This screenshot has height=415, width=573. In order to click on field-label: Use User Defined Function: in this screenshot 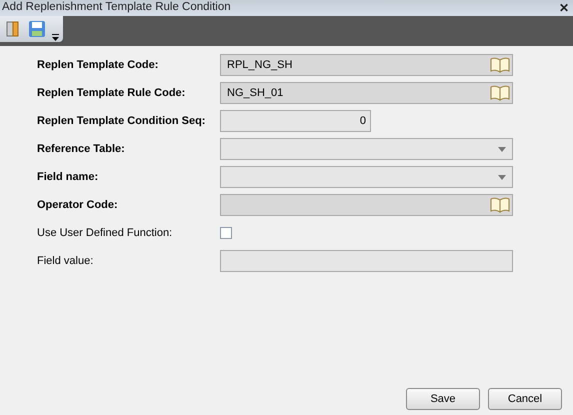, I will do `click(105, 233)`.